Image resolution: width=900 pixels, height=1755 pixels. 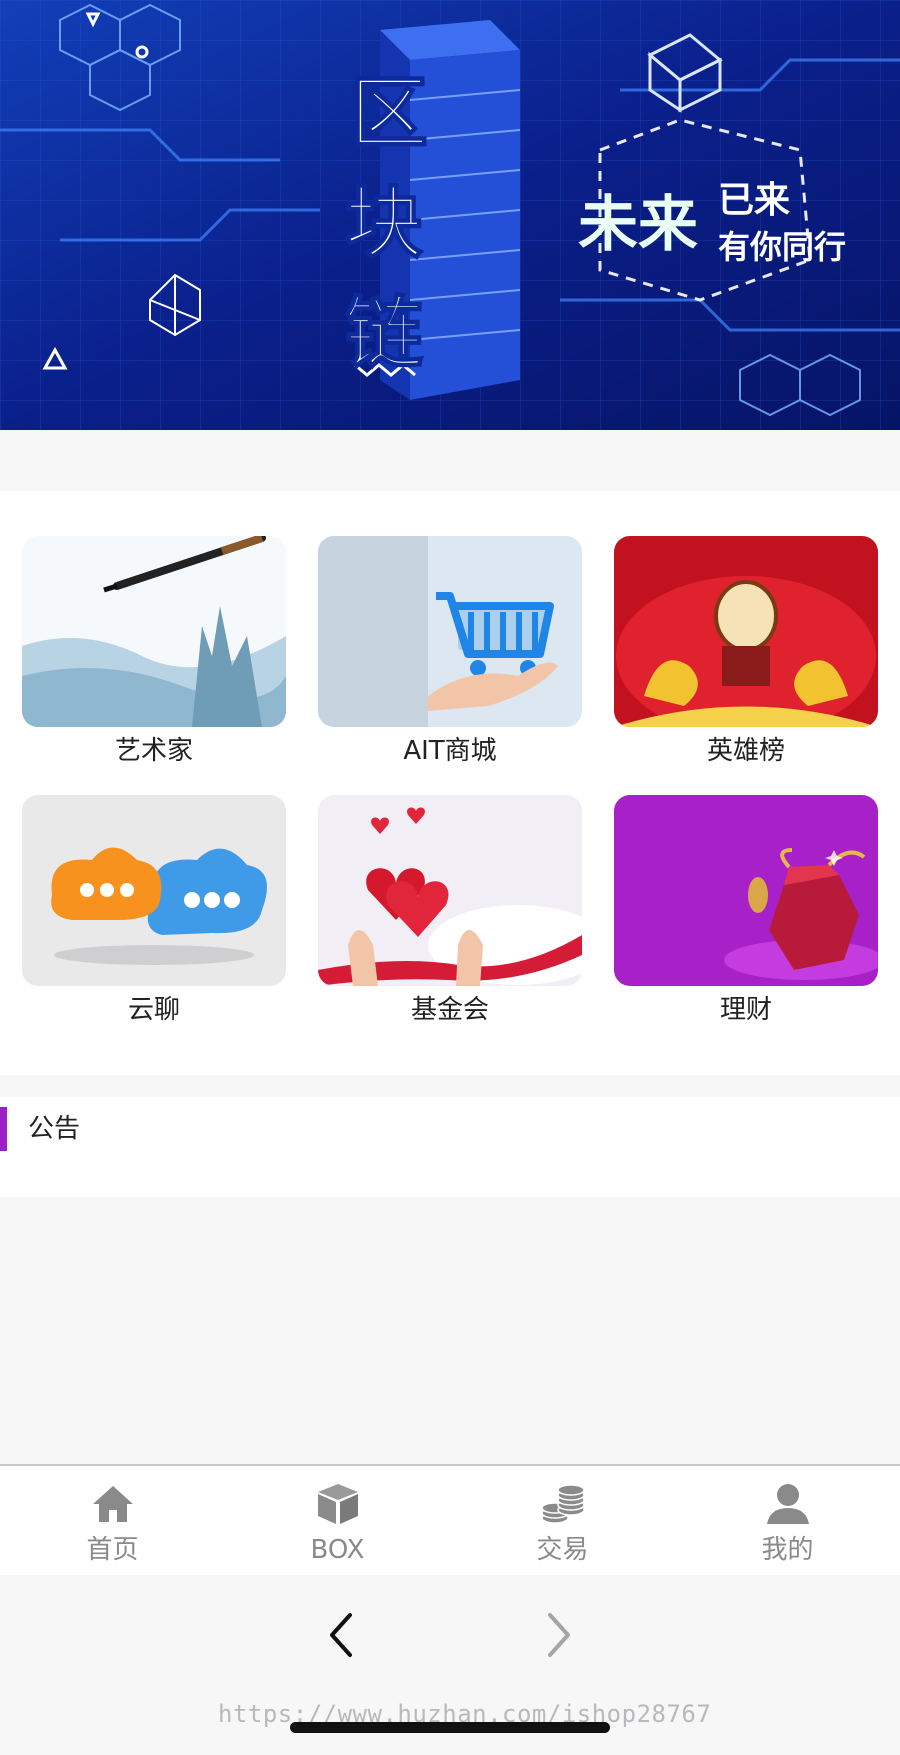 I want to click on tab-label: 交易, so click(x=562, y=1550).